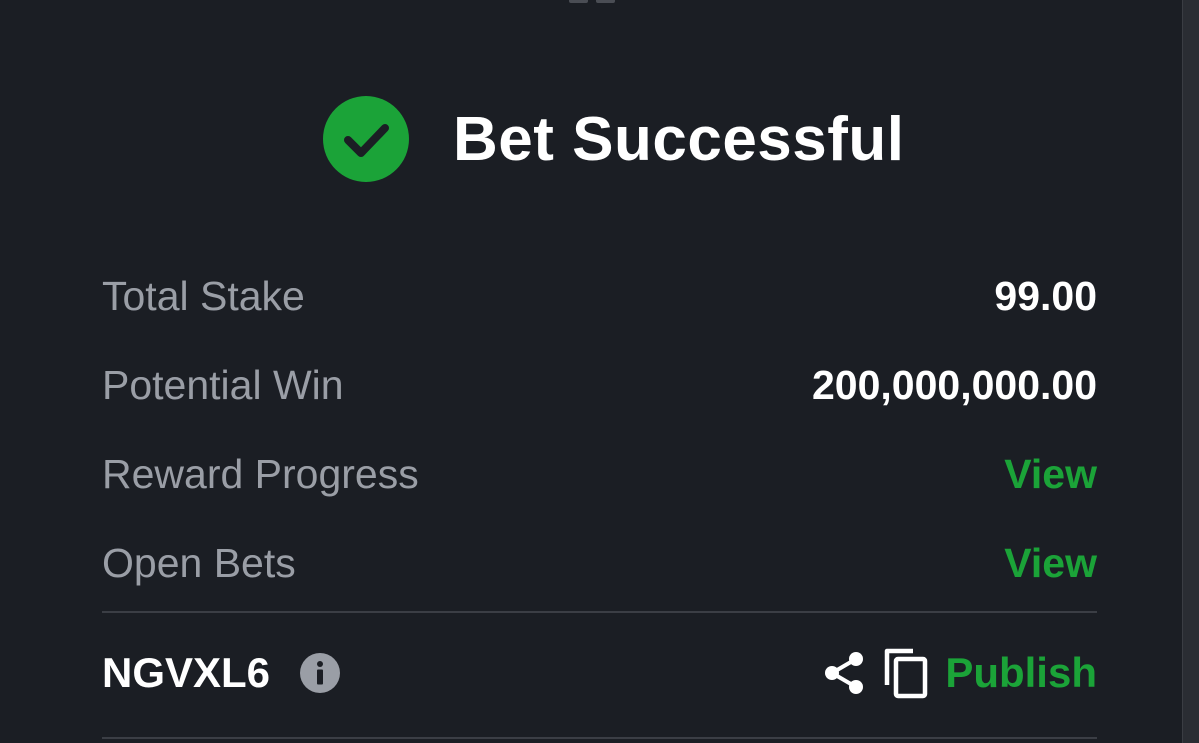  What do you see at coordinates (1050, 563) in the screenshot?
I see `open-bets-view-link: View` at bounding box center [1050, 563].